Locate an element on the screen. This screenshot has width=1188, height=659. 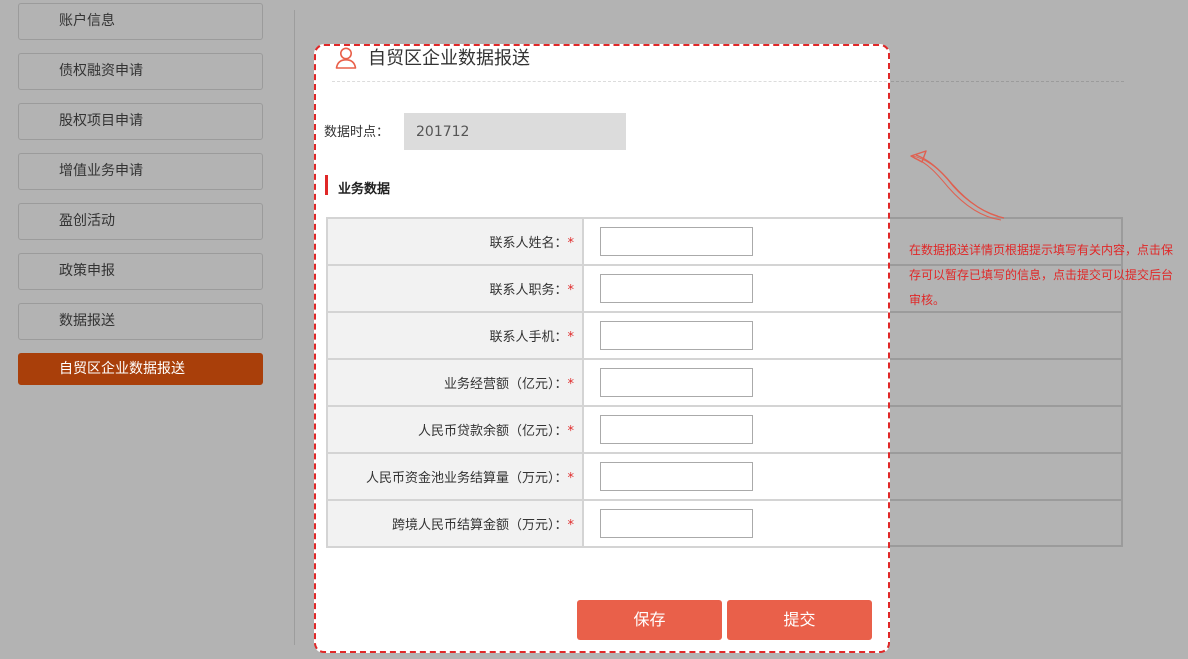
field-label-contact-title: 联系人职务： is located at coordinates (528, 290).